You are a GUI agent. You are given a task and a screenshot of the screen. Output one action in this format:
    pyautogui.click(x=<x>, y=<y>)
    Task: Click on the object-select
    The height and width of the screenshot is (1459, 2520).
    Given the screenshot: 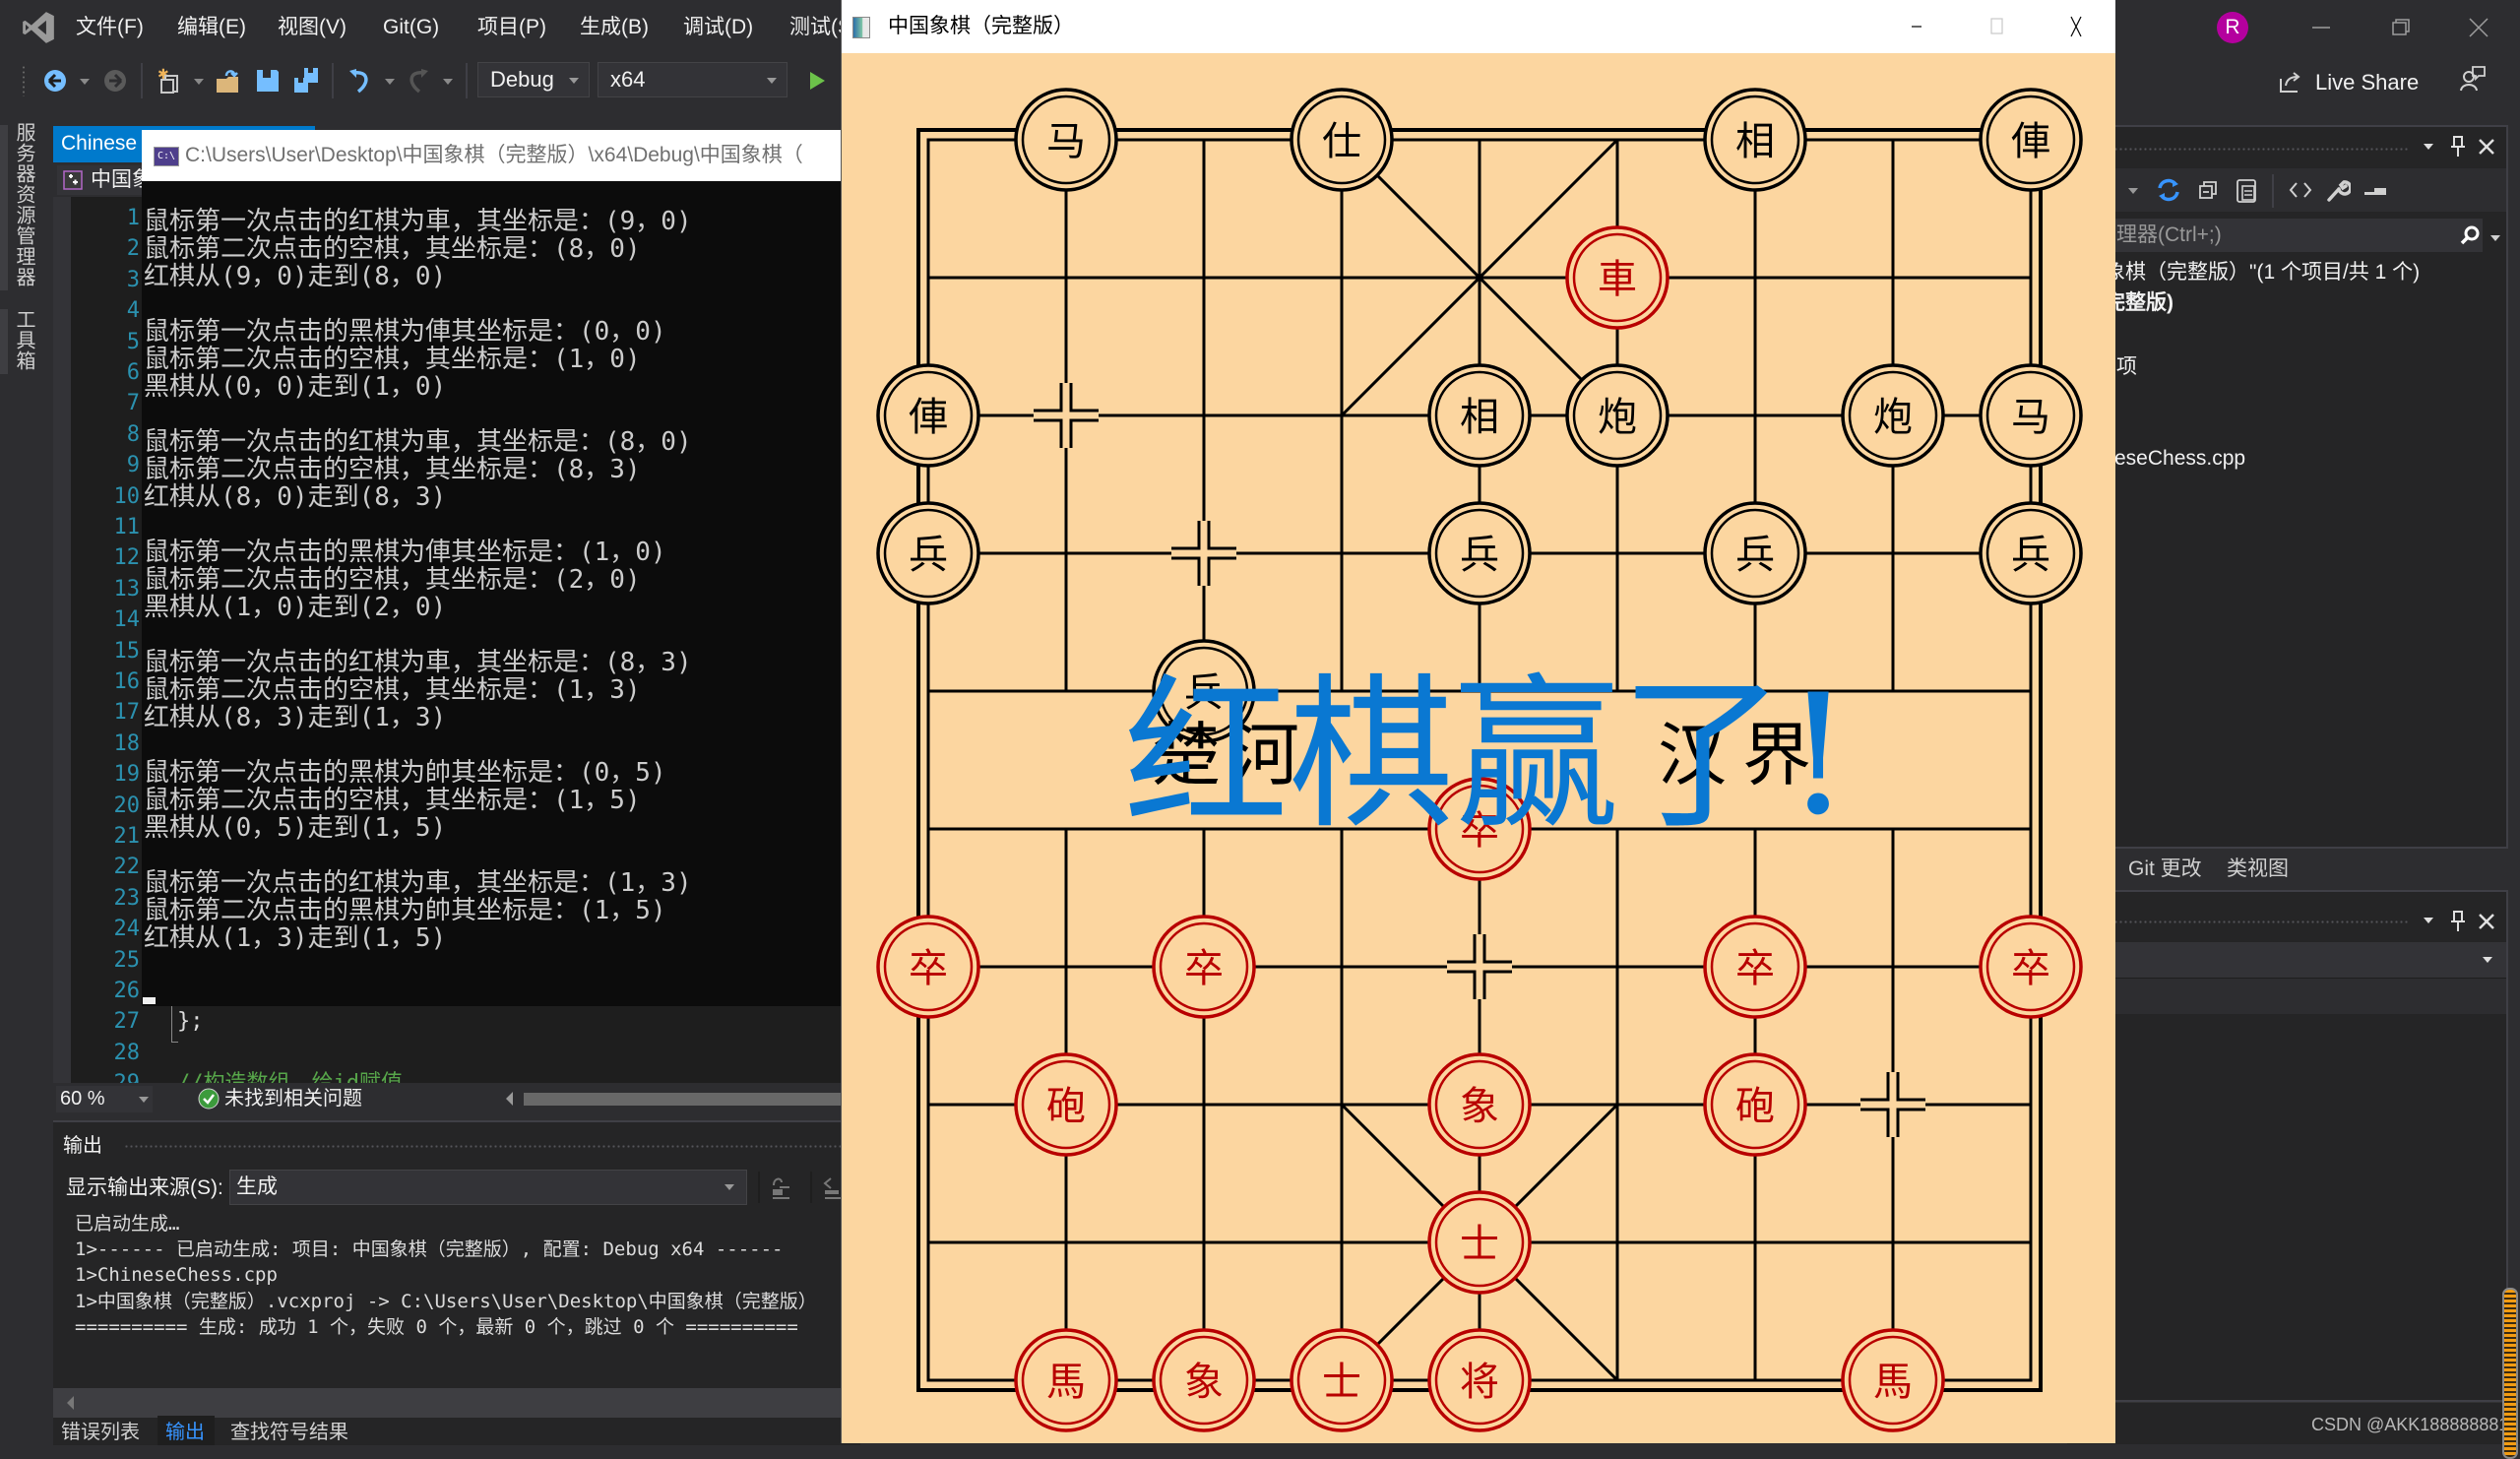 What is the action you would take?
    pyautogui.click(x=2287, y=960)
    